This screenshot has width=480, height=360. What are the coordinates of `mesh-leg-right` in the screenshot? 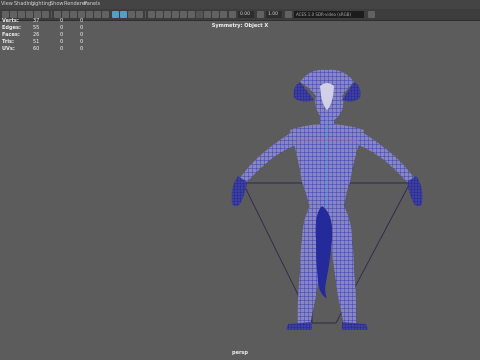 It's located at (343, 282).